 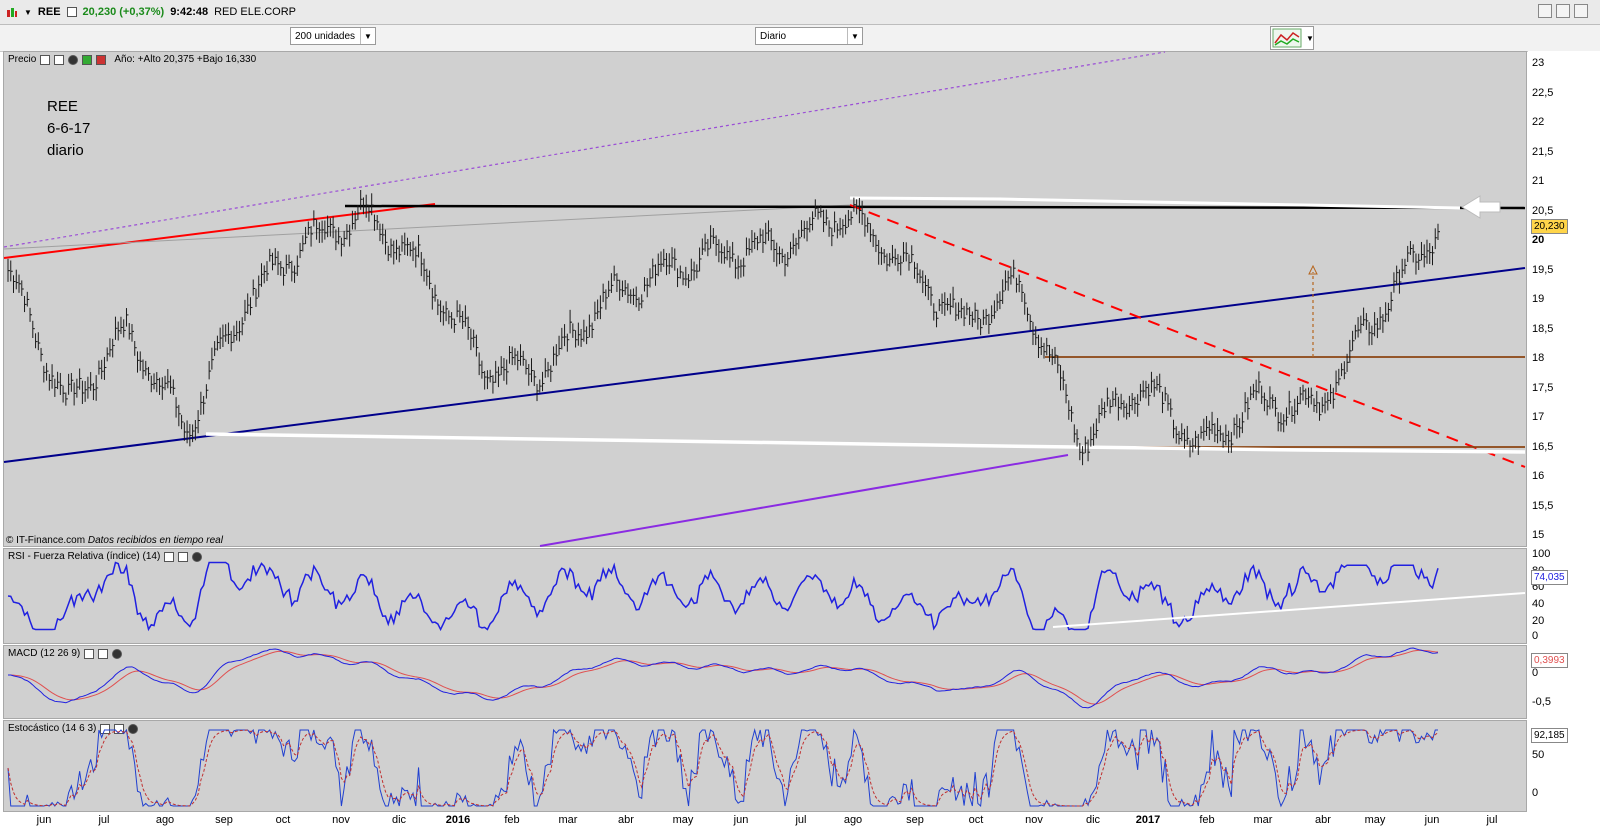 I want to click on rsi-support-line, so click(x=1289, y=610).